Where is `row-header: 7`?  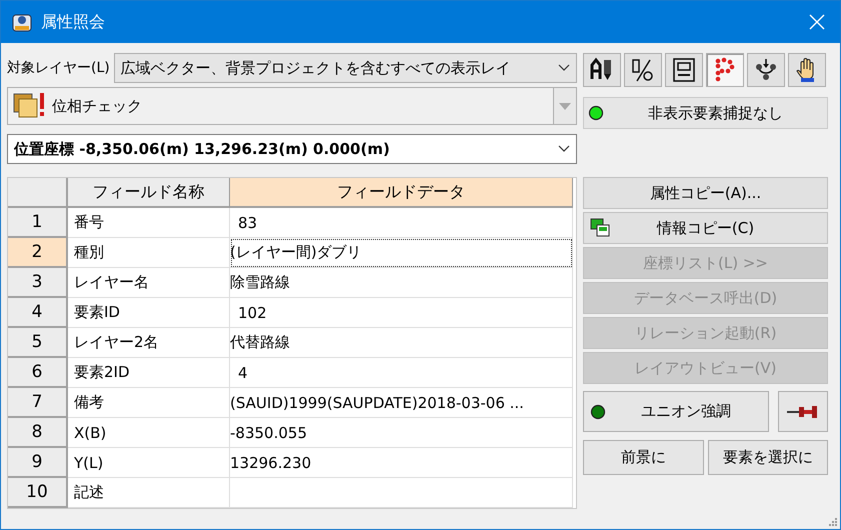 row-header: 7 is located at coordinates (38, 403).